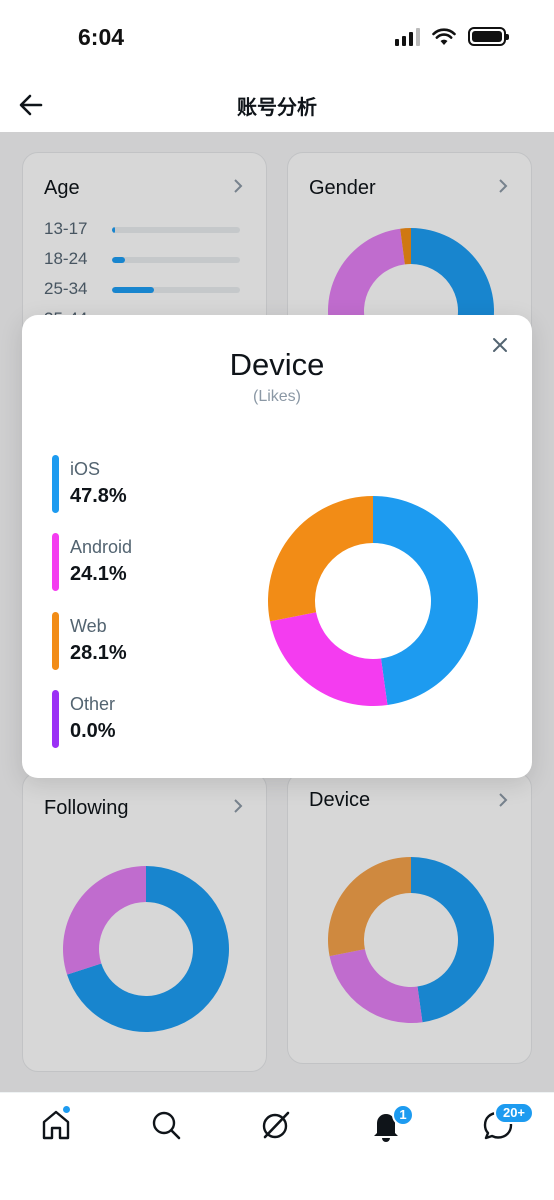 The width and height of the screenshot is (554, 1200). Describe the element at coordinates (85, 469) in the screenshot. I see `legend-name: iOS` at that location.